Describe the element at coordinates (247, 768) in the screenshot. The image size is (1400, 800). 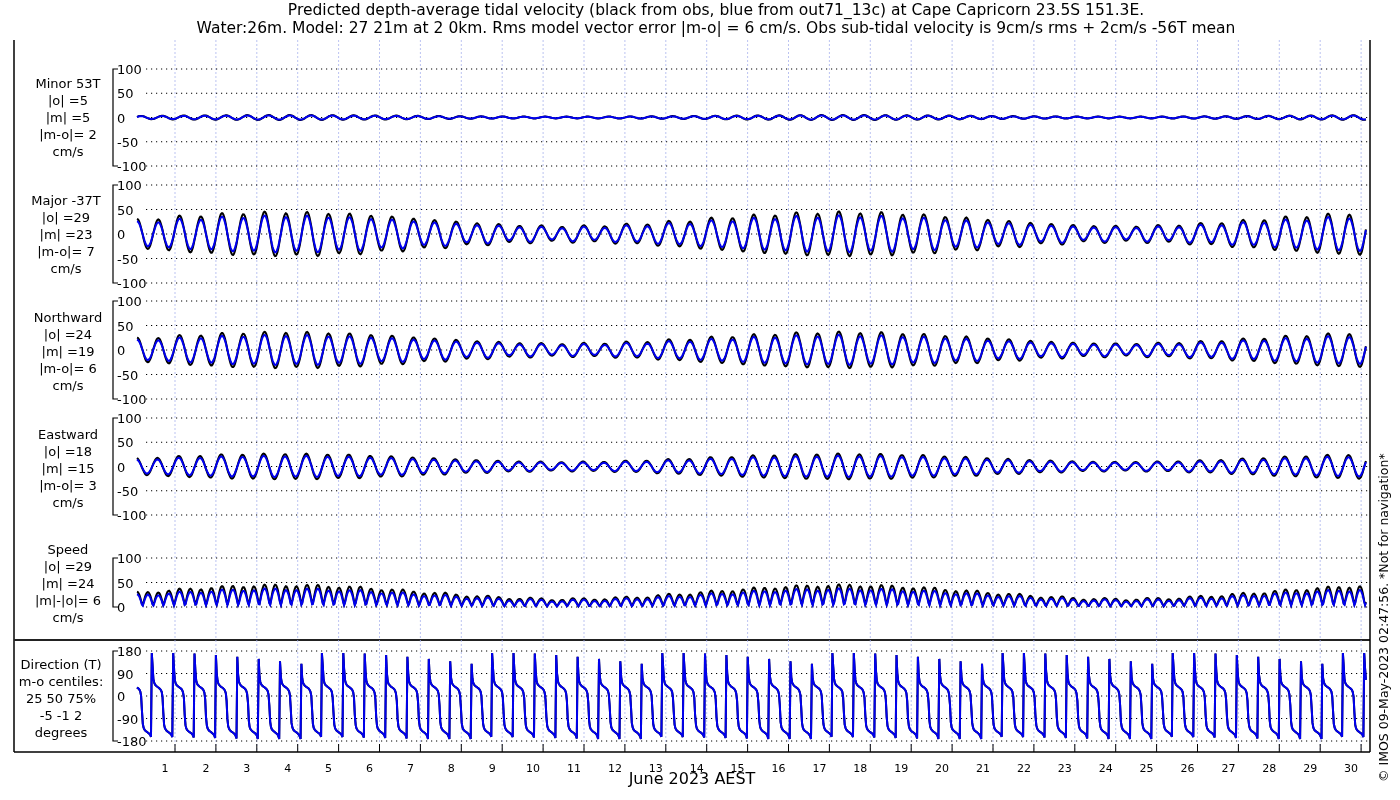
I see `tick-label: 3` at that location.